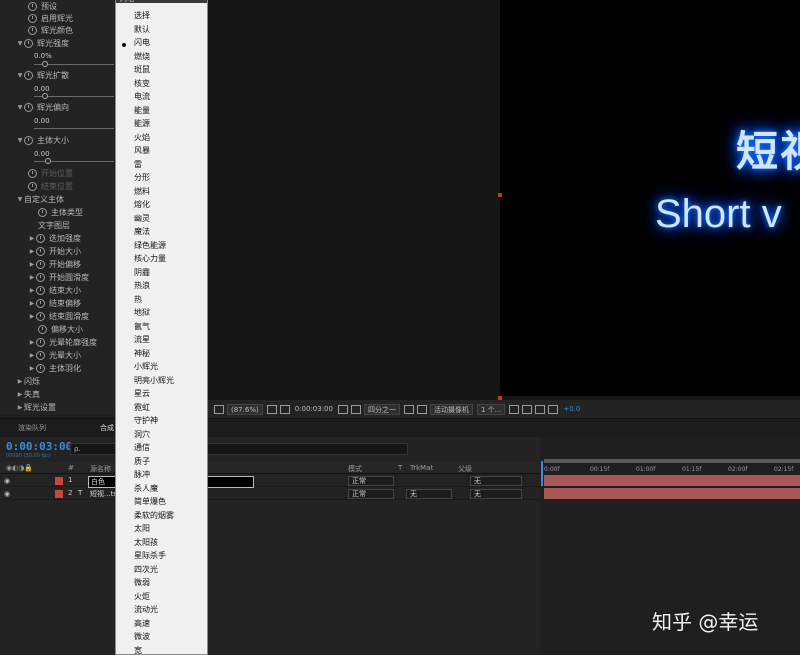 This screenshot has width=800, height=655. I want to click on property-row: ▼ 辉光扩散, so click(42, 75).